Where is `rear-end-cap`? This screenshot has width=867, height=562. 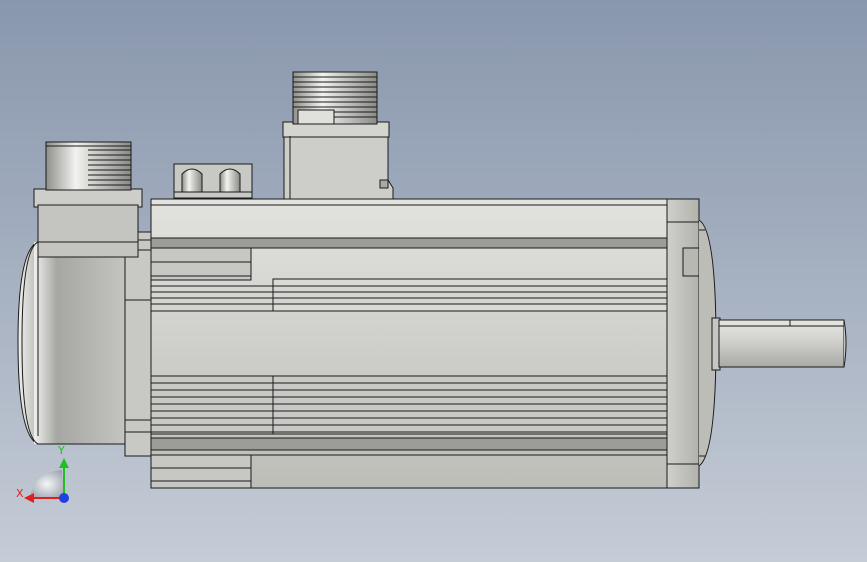 rear-end-cap is located at coordinates (72, 343).